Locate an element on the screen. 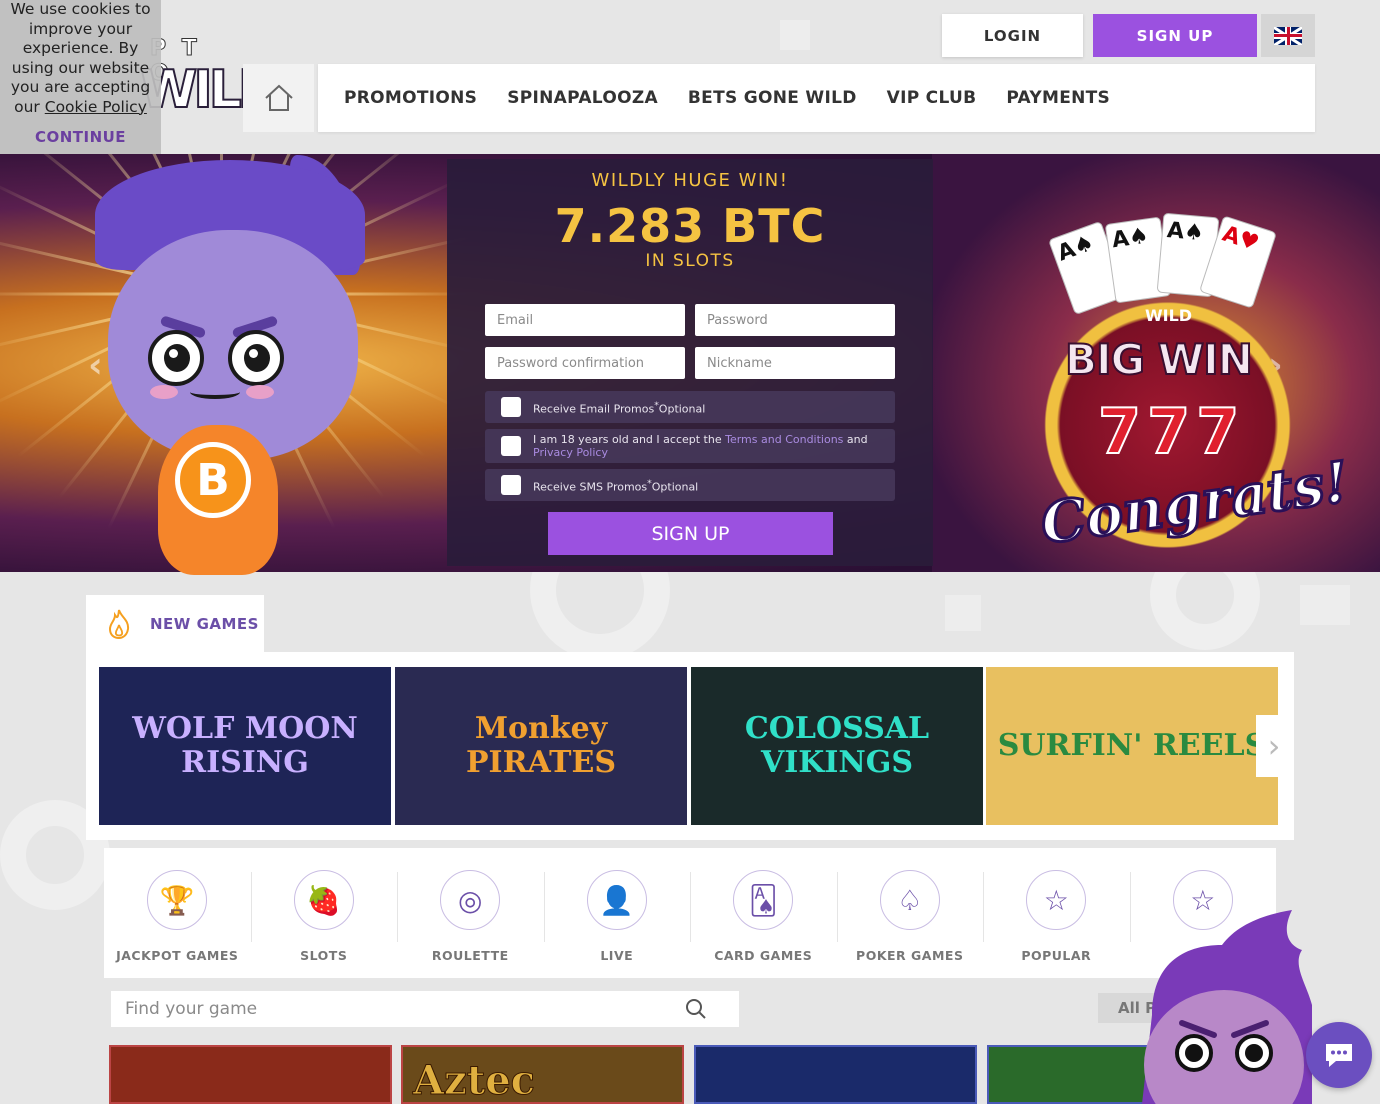  game-tile-title: COLOSSAL VIKINGS is located at coordinates (837, 745).